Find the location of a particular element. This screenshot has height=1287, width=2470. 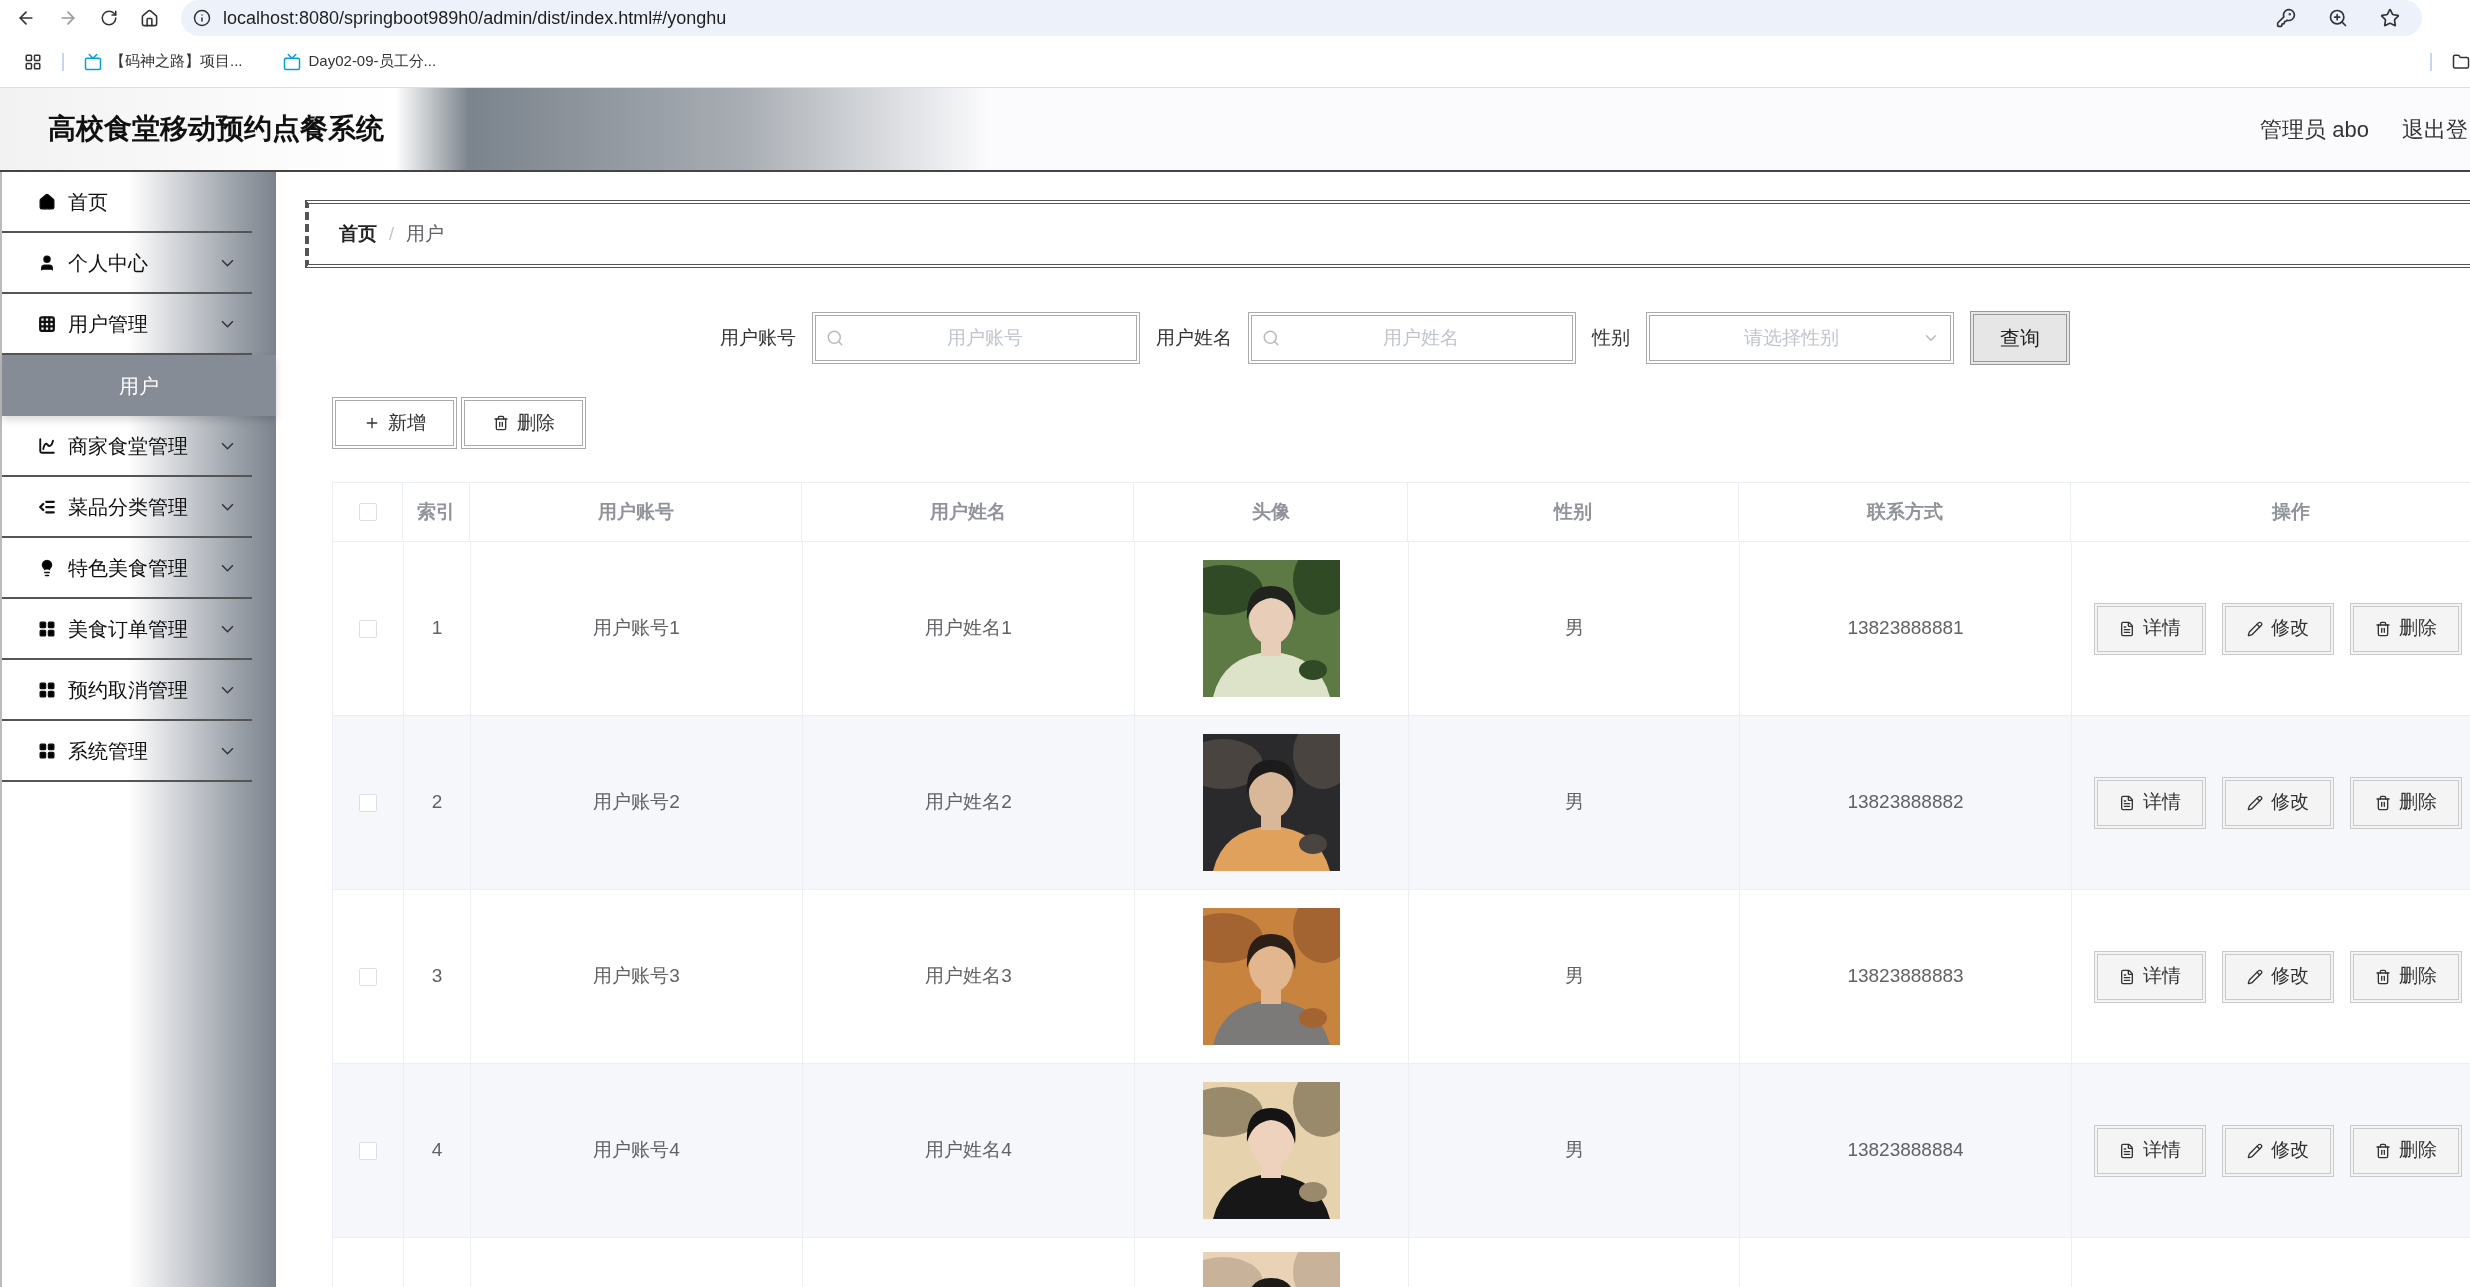

table-cell-text: 用户姓名1 is located at coordinates (968, 628).